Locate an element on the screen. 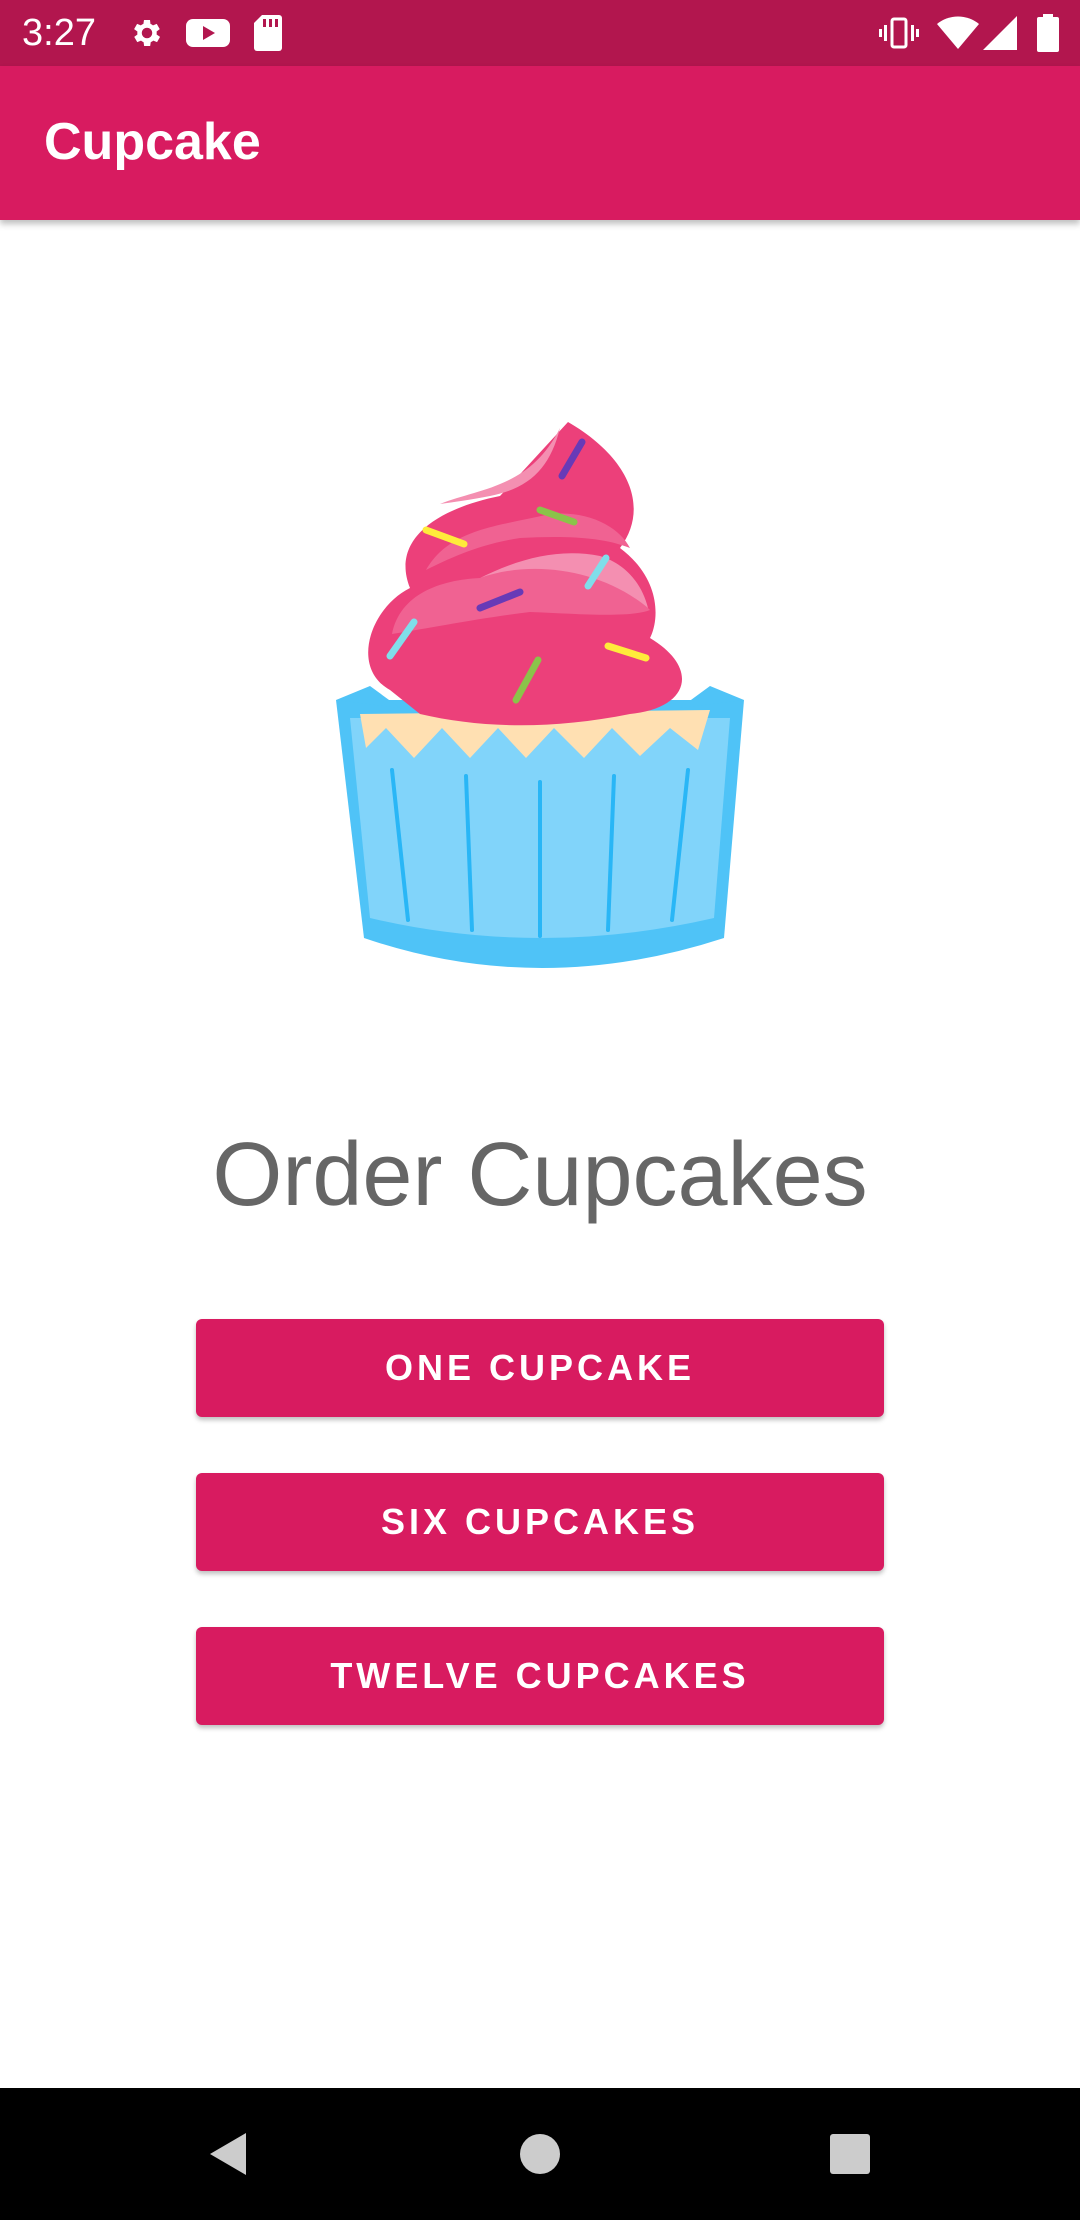  signal-icon is located at coordinates (1000, 33).